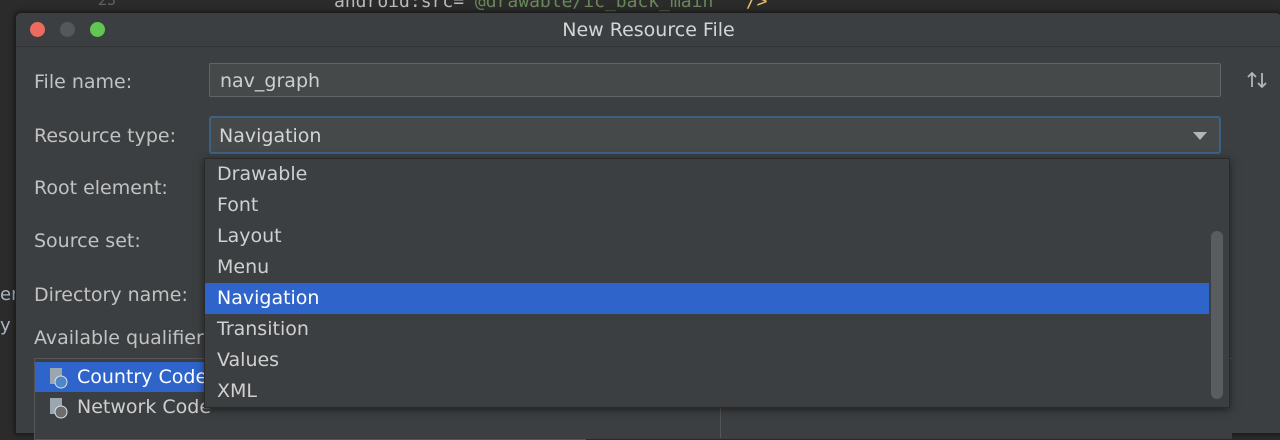 The image size is (1280, 440). What do you see at coordinates (707, 174) in the screenshot?
I see `dropdown-option-drawable: Drawable` at bounding box center [707, 174].